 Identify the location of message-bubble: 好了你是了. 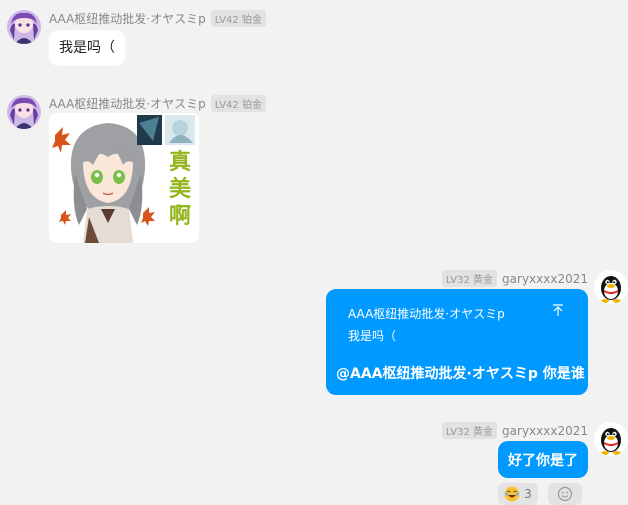
(543, 459).